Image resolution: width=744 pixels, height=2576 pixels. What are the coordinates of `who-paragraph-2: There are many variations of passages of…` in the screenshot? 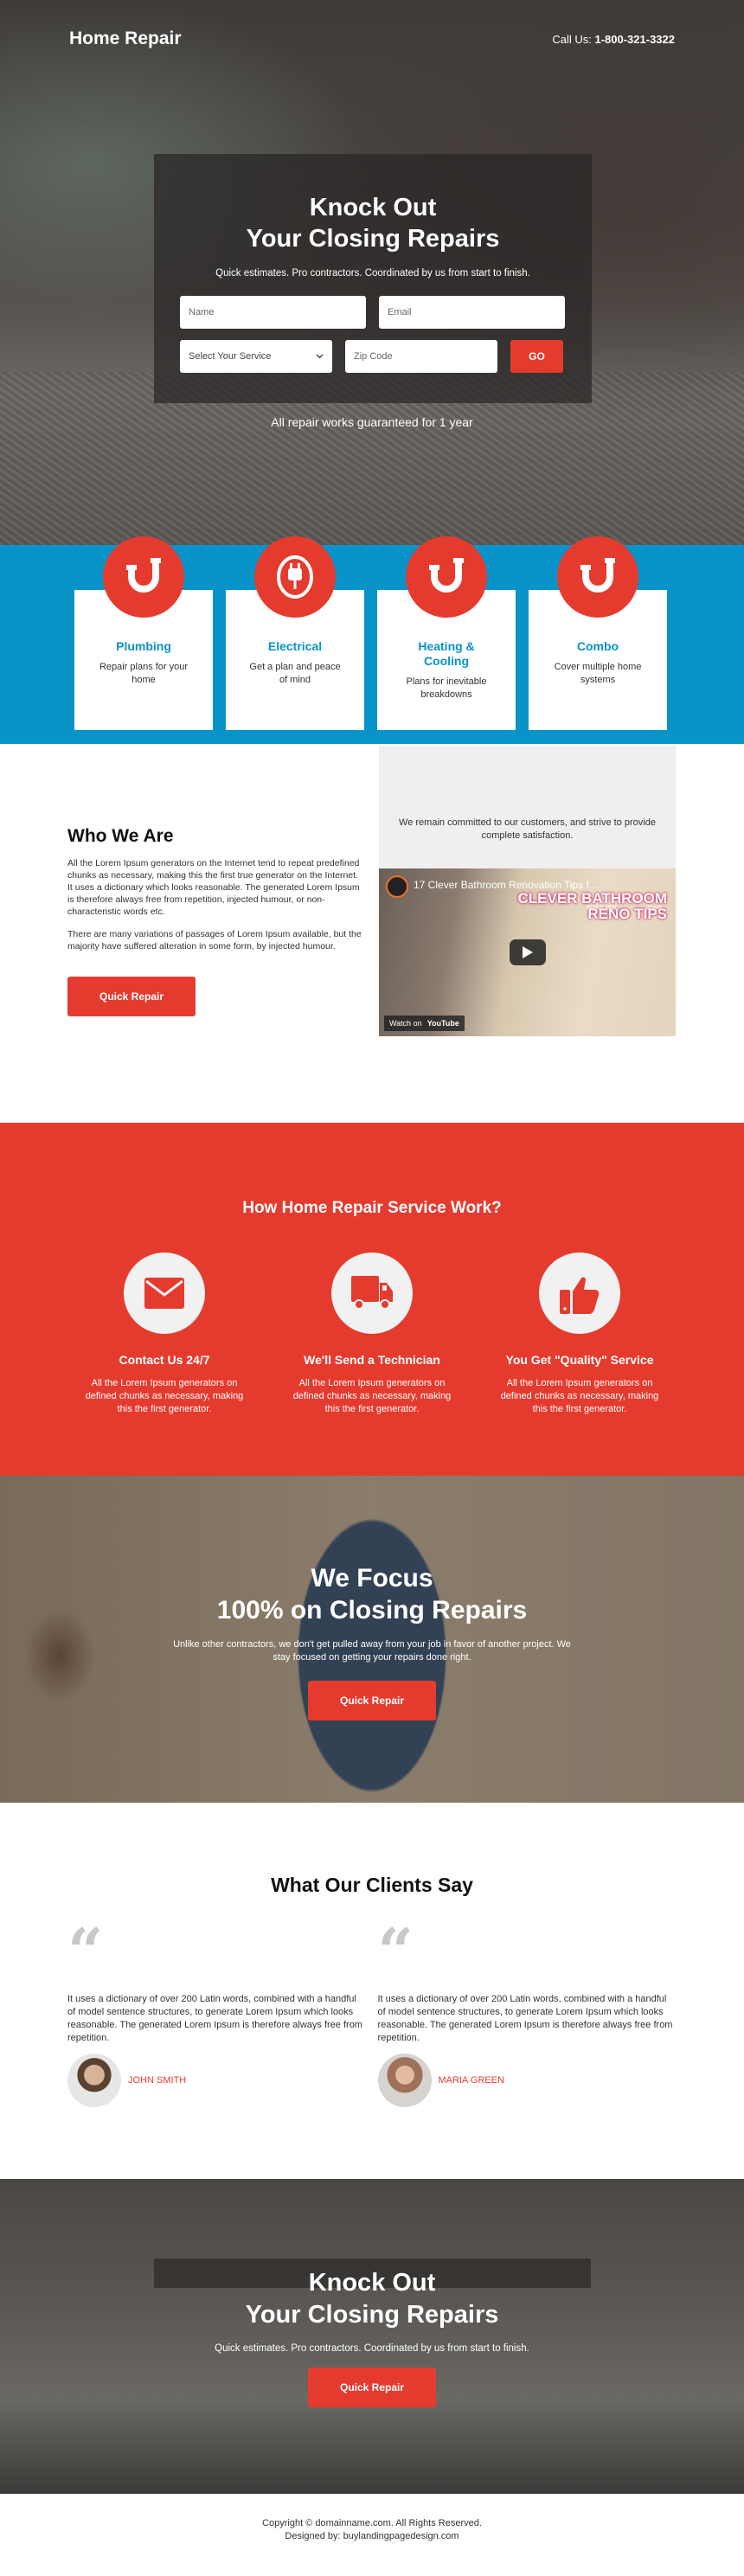 It's located at (214, 940).